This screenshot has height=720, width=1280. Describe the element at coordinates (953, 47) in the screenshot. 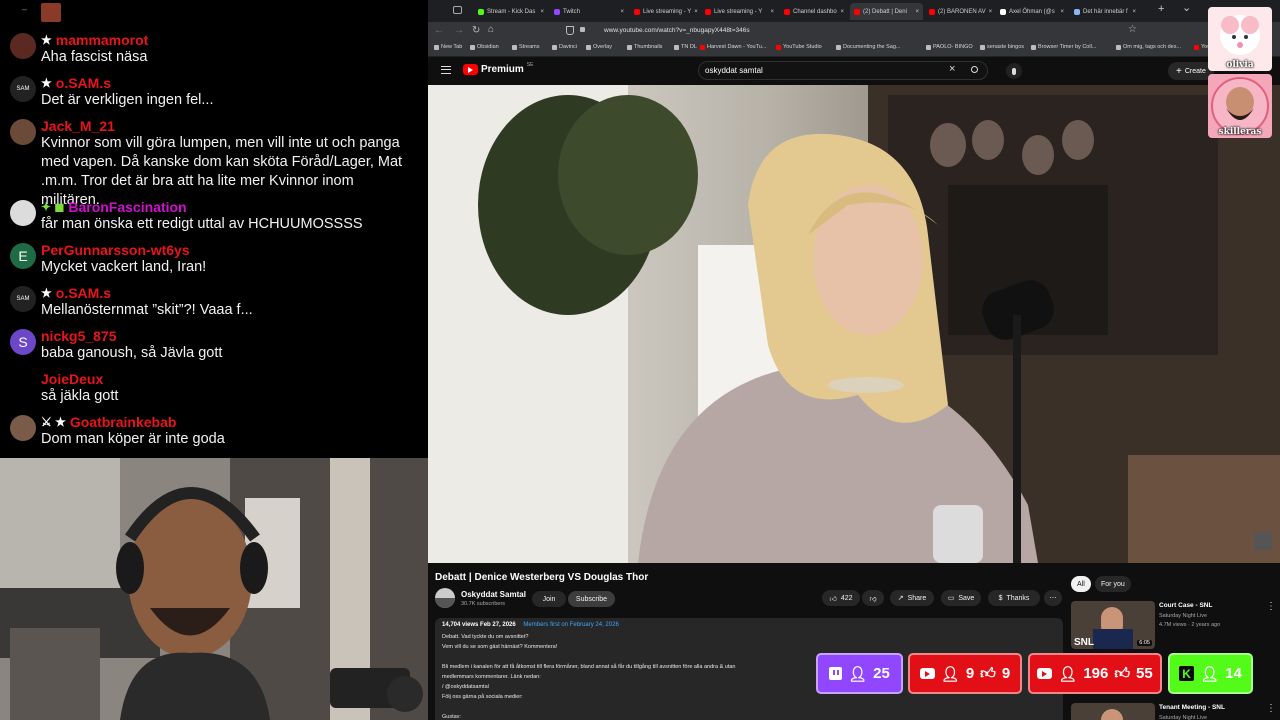

I see `bookmark-label: PAOLO- BINGO` at that location.